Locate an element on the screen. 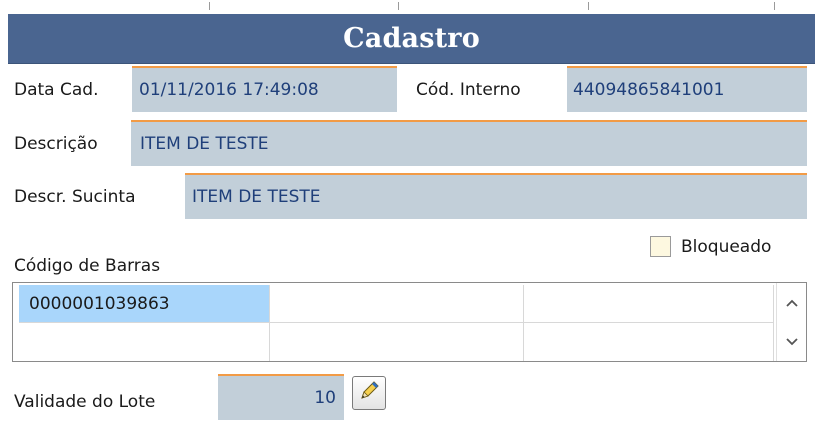 The image size is (815, 427). descr-sucinta-field: ITEM DE TESTE is located at coordinates (496, 196).